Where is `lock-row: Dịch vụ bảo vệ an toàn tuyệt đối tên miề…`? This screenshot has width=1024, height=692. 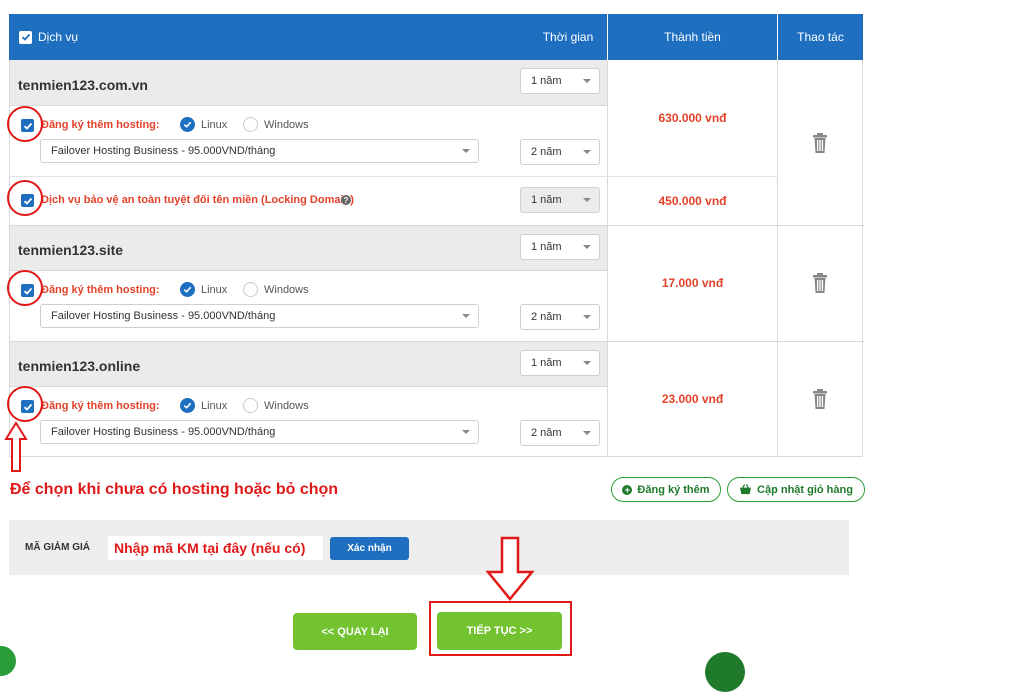
lock-row: Dịch vụ bảo vệ an toàn tuyệt đối tên miề… is located at coordinates (308, 201).